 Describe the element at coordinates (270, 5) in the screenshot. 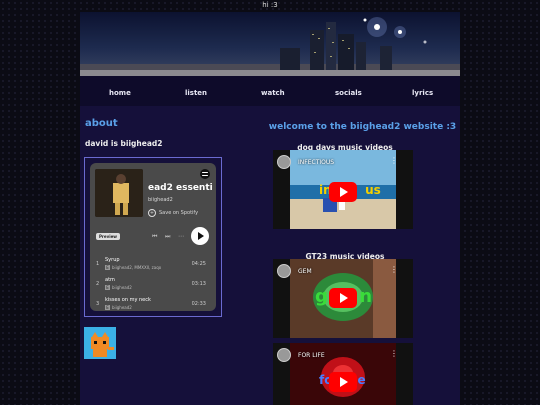

I see `window-title: hi :3` at that location.